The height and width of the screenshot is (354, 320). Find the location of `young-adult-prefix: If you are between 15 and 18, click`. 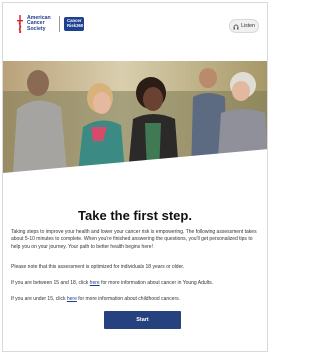

young-adult-prefix: If you are between 15 and 18, click is located at coordinates (50, 283).